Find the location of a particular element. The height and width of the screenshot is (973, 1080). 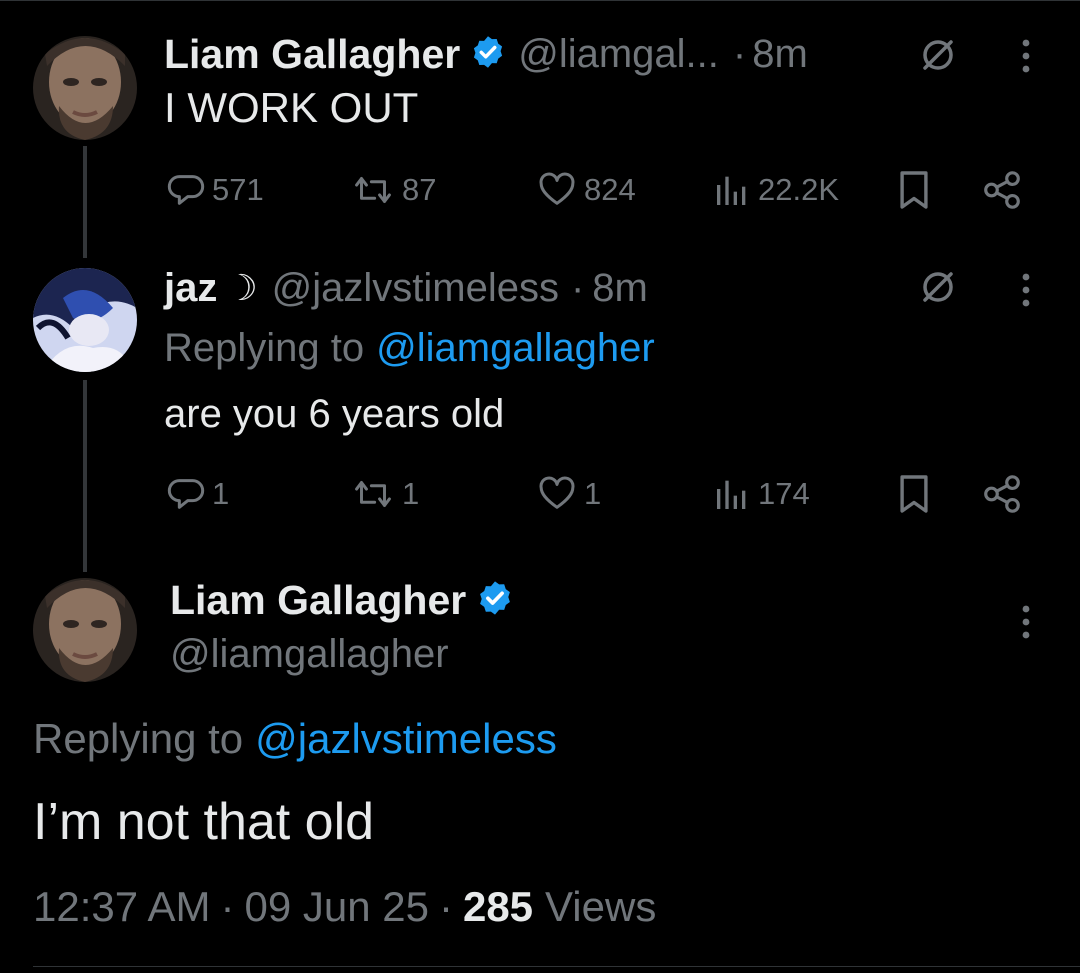

replying-to: Replying to @jazlvstimeless is located at coordinates (295, 739).